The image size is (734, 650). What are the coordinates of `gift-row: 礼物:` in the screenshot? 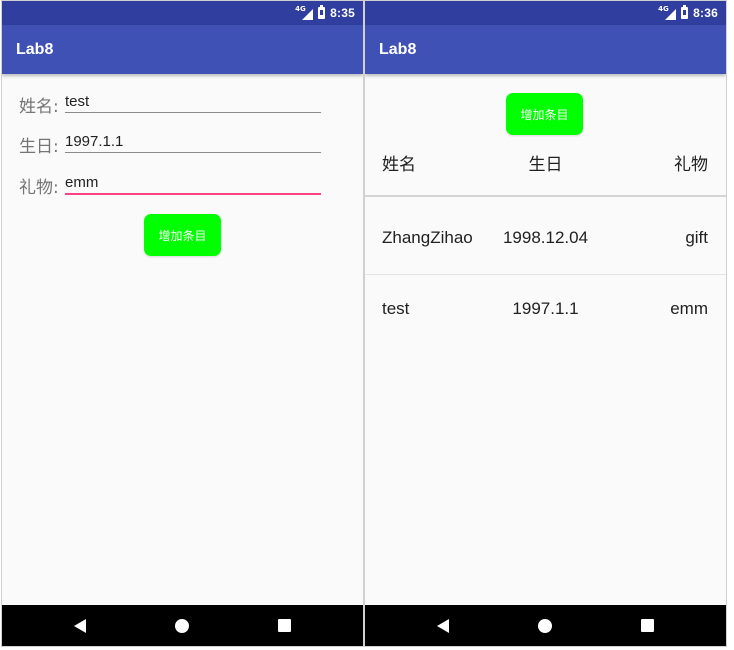 It's located at (171, 187).